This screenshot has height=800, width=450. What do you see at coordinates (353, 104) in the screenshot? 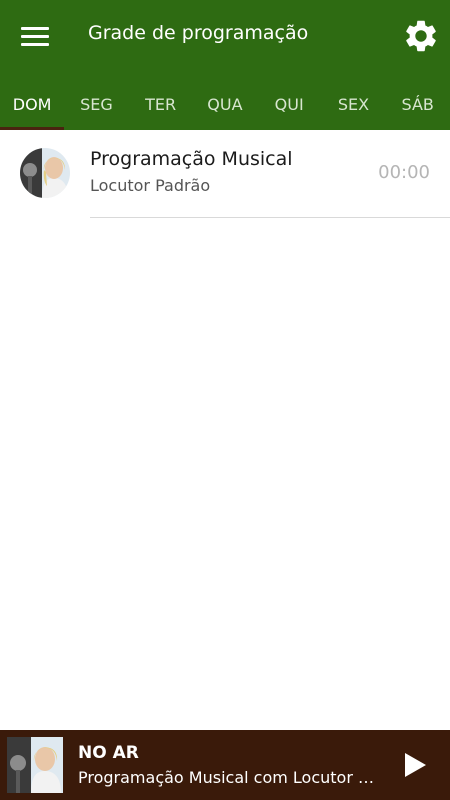
I see `tab-sex: SEX` at bounding box center [353, 104].